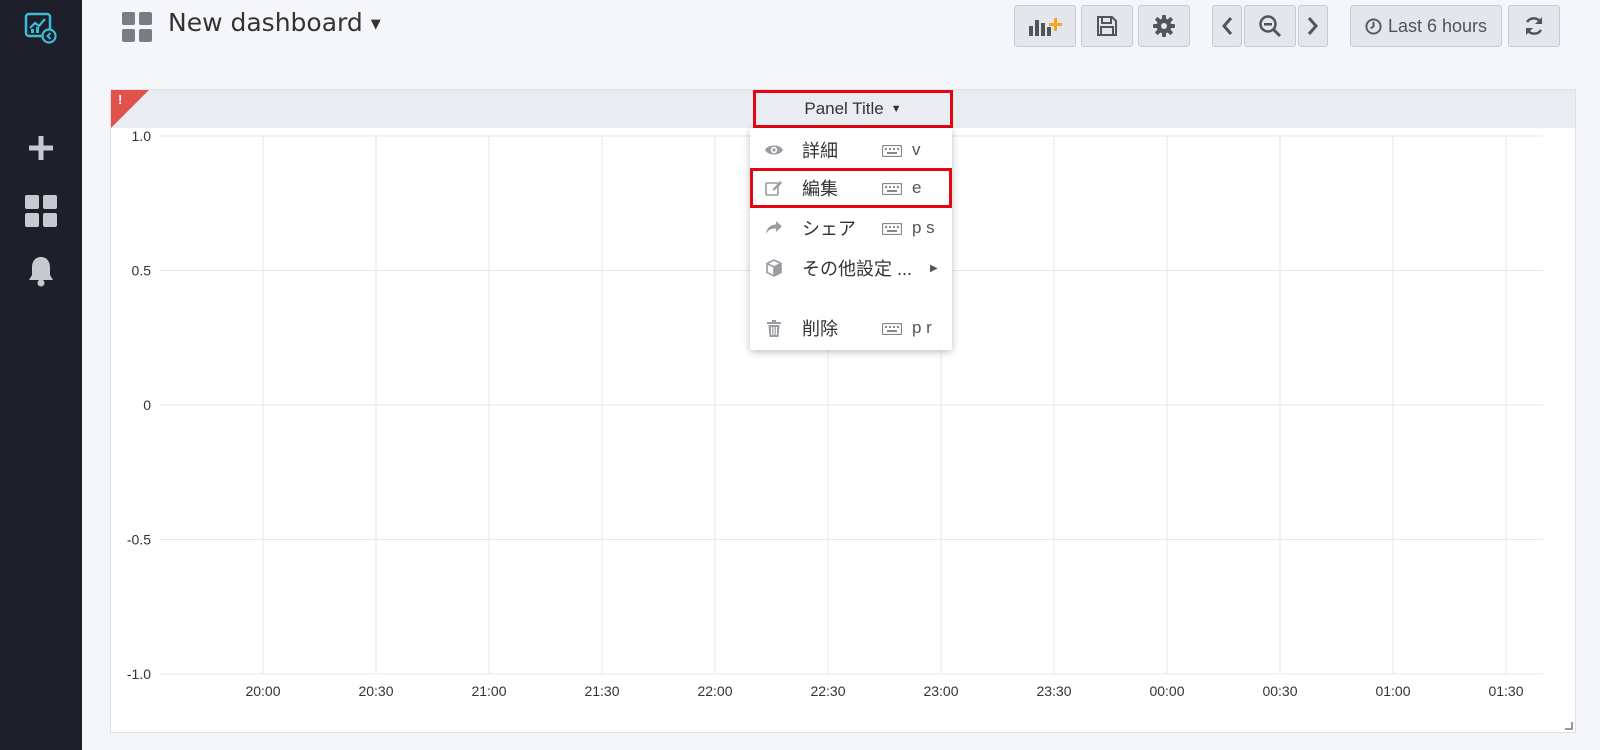 This screenshot has width=1600, height=750. Describe the element at coordinates (774, 268) in the screenshot. I see `cube-icon` at that location.